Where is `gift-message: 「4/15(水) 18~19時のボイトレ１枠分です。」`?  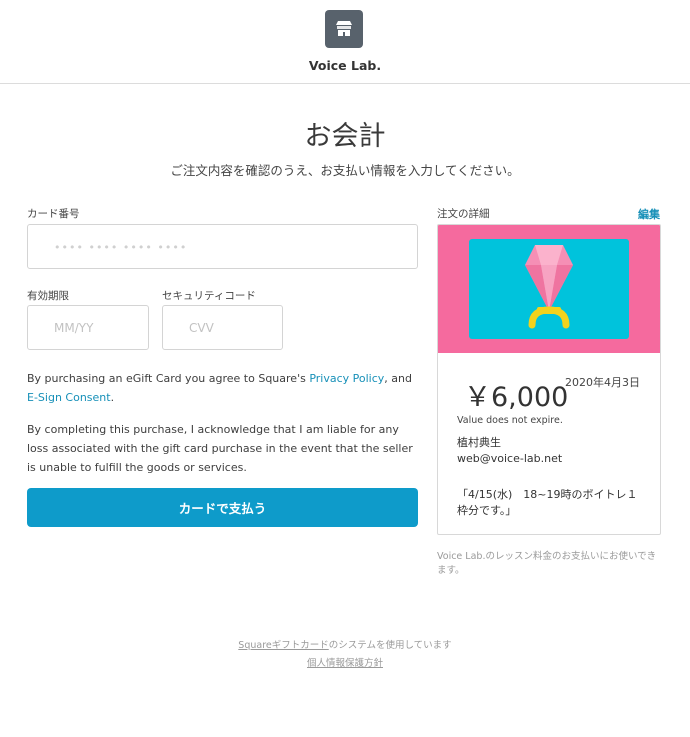
gift-message: 「4/15(水) 18~19時のボイトレ１枠分です。」 is located at coordinates (547, 502).